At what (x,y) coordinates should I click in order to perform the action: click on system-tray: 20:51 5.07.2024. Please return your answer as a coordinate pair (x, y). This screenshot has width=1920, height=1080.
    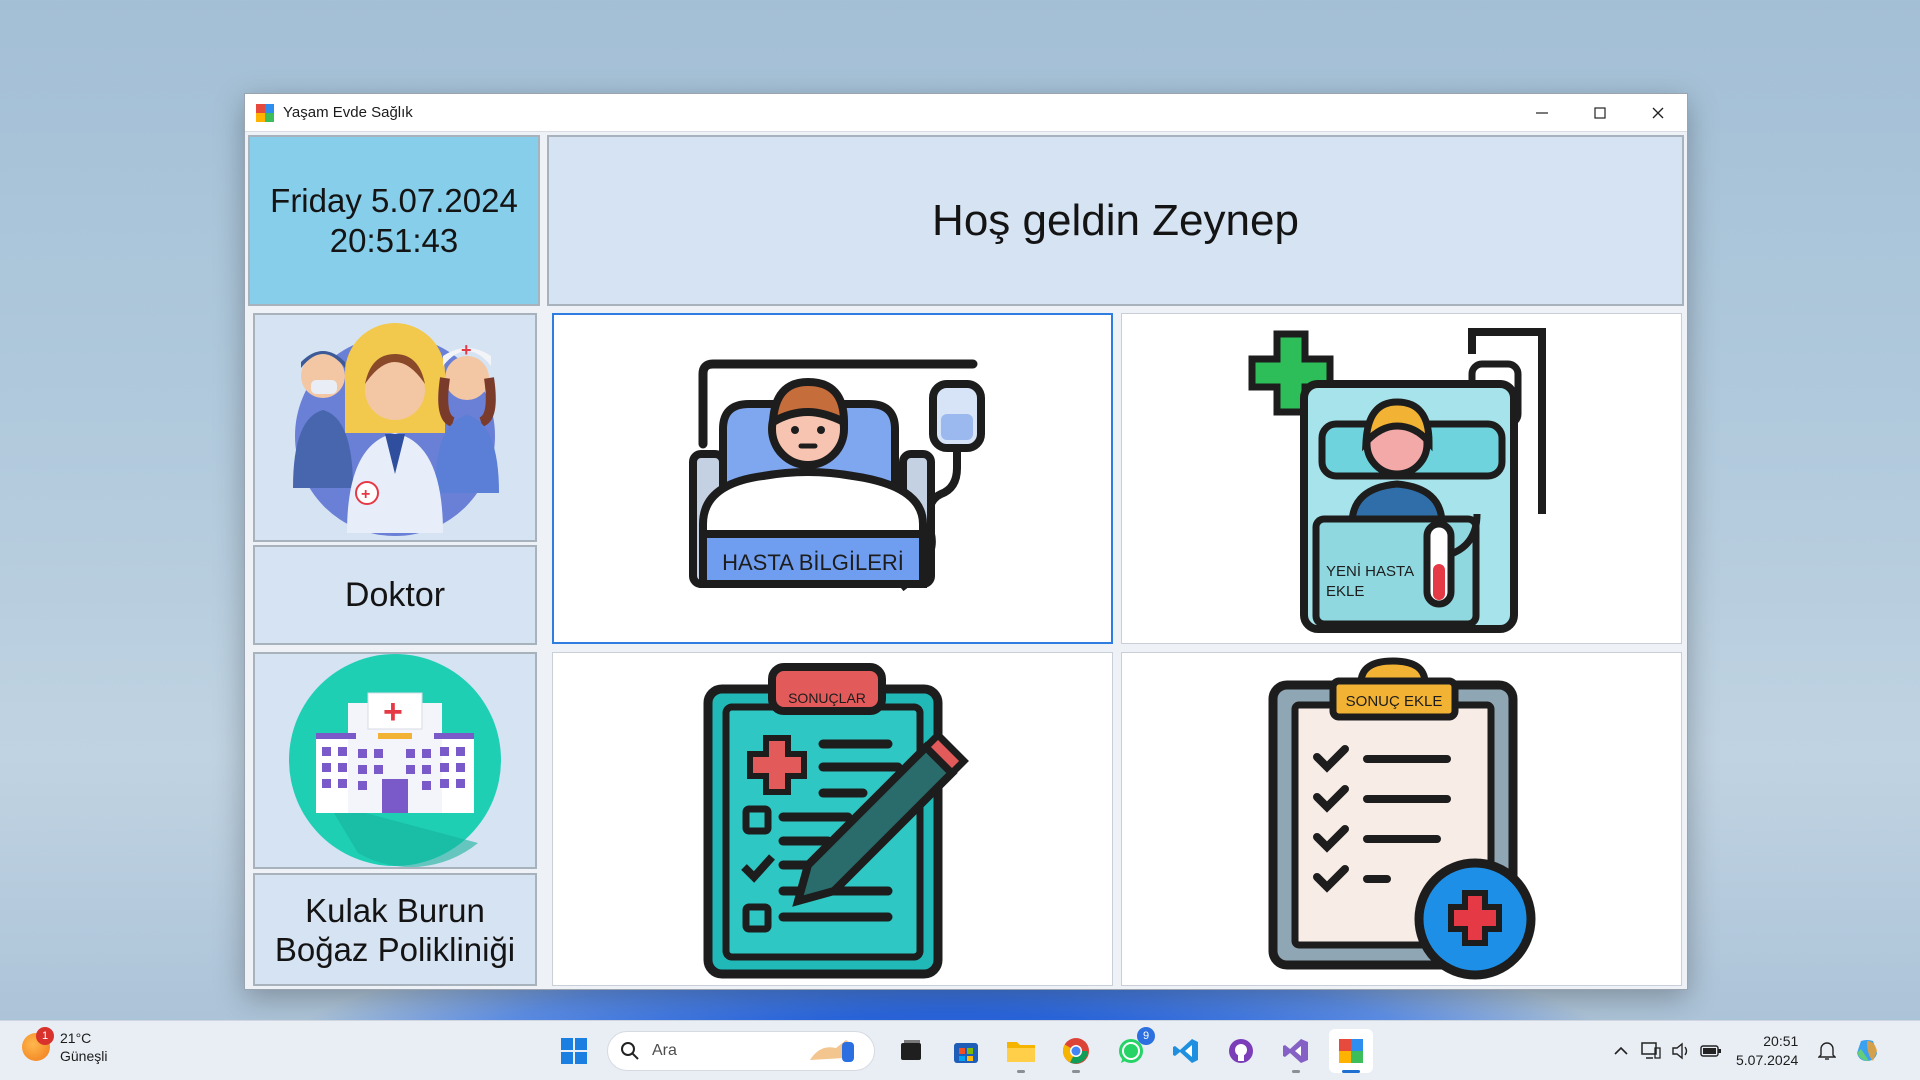
    Looking at the image, I should click on (1744, 1051).